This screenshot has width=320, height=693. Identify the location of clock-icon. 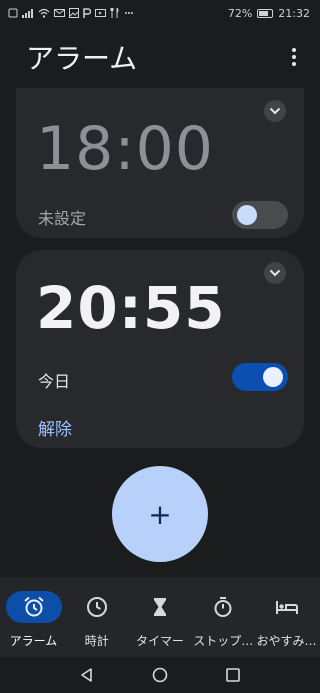
(96, 607).